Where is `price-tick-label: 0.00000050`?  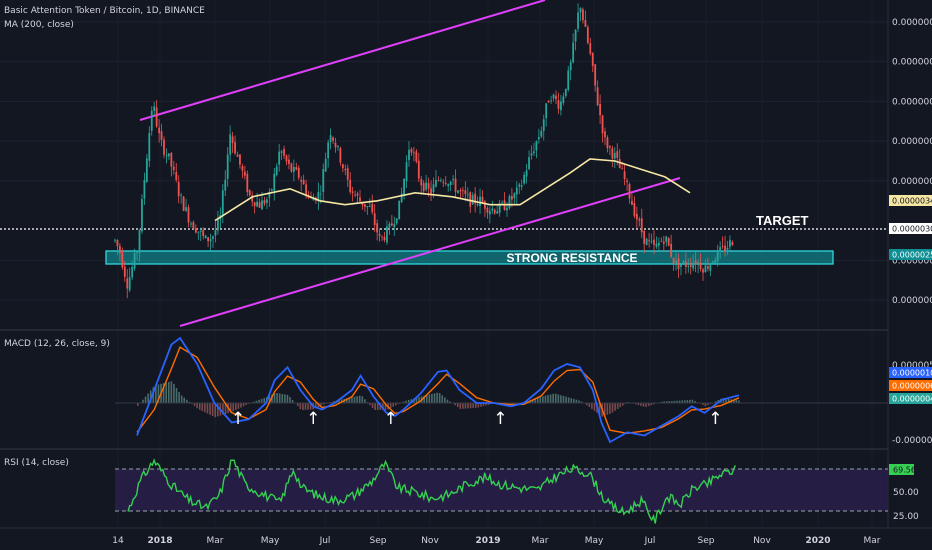 price-tick-label: 0.00000050 is located at coordinates (912, 142).